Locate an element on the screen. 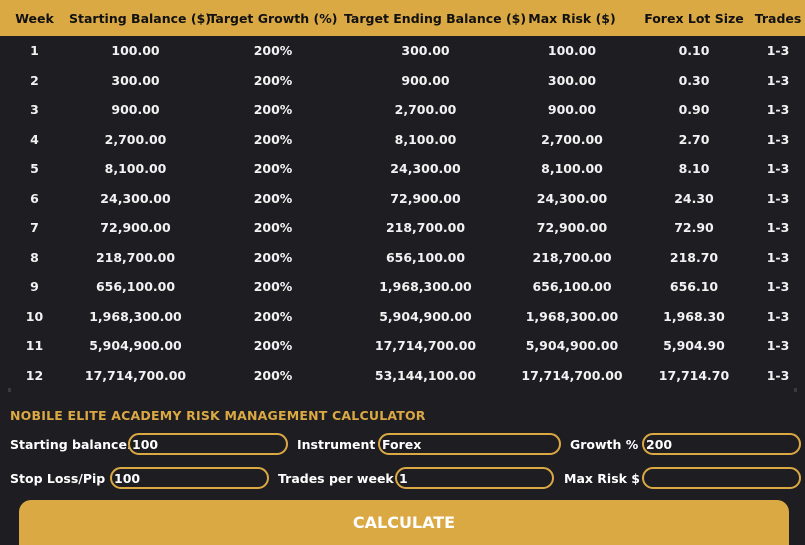  cell-max-risk: 24,300.00 is located at coordinates (572, 198).